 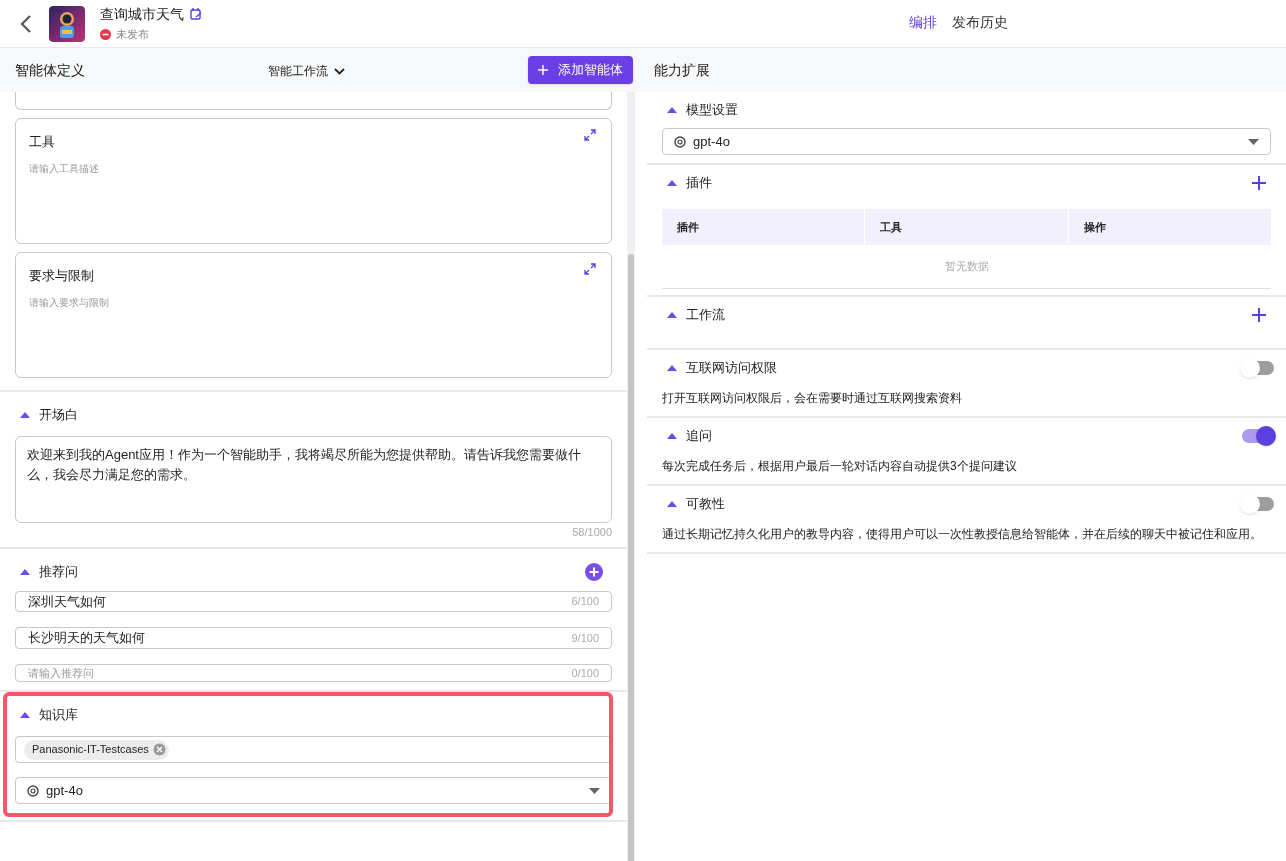 What do you see at coordinates (196, 13) in the screenshot?
I see `calendar-edit-icon` at bounding box center [196, 13].